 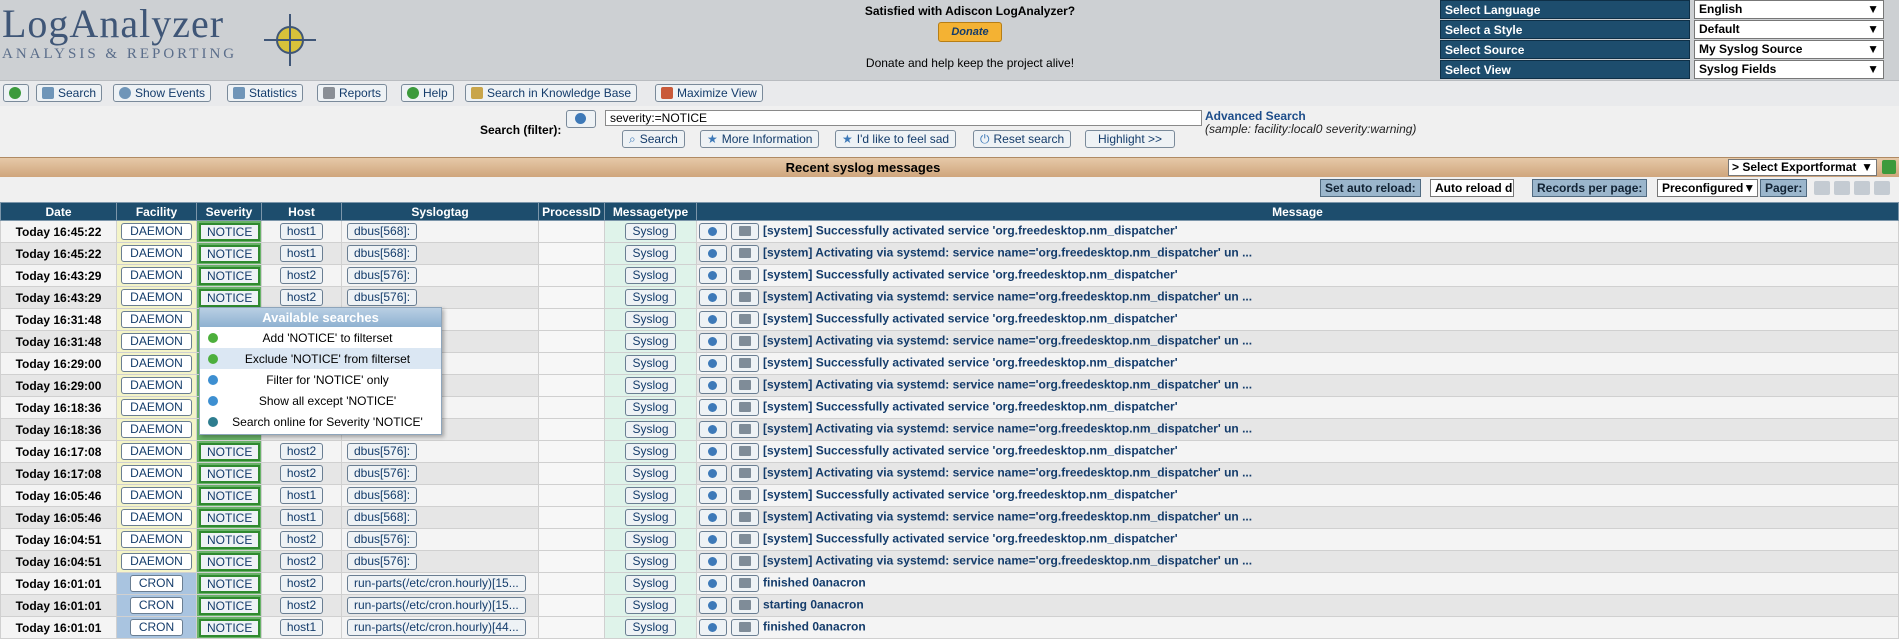 I want to click on style-select: Default ▼, so click(x=1789, y=29).